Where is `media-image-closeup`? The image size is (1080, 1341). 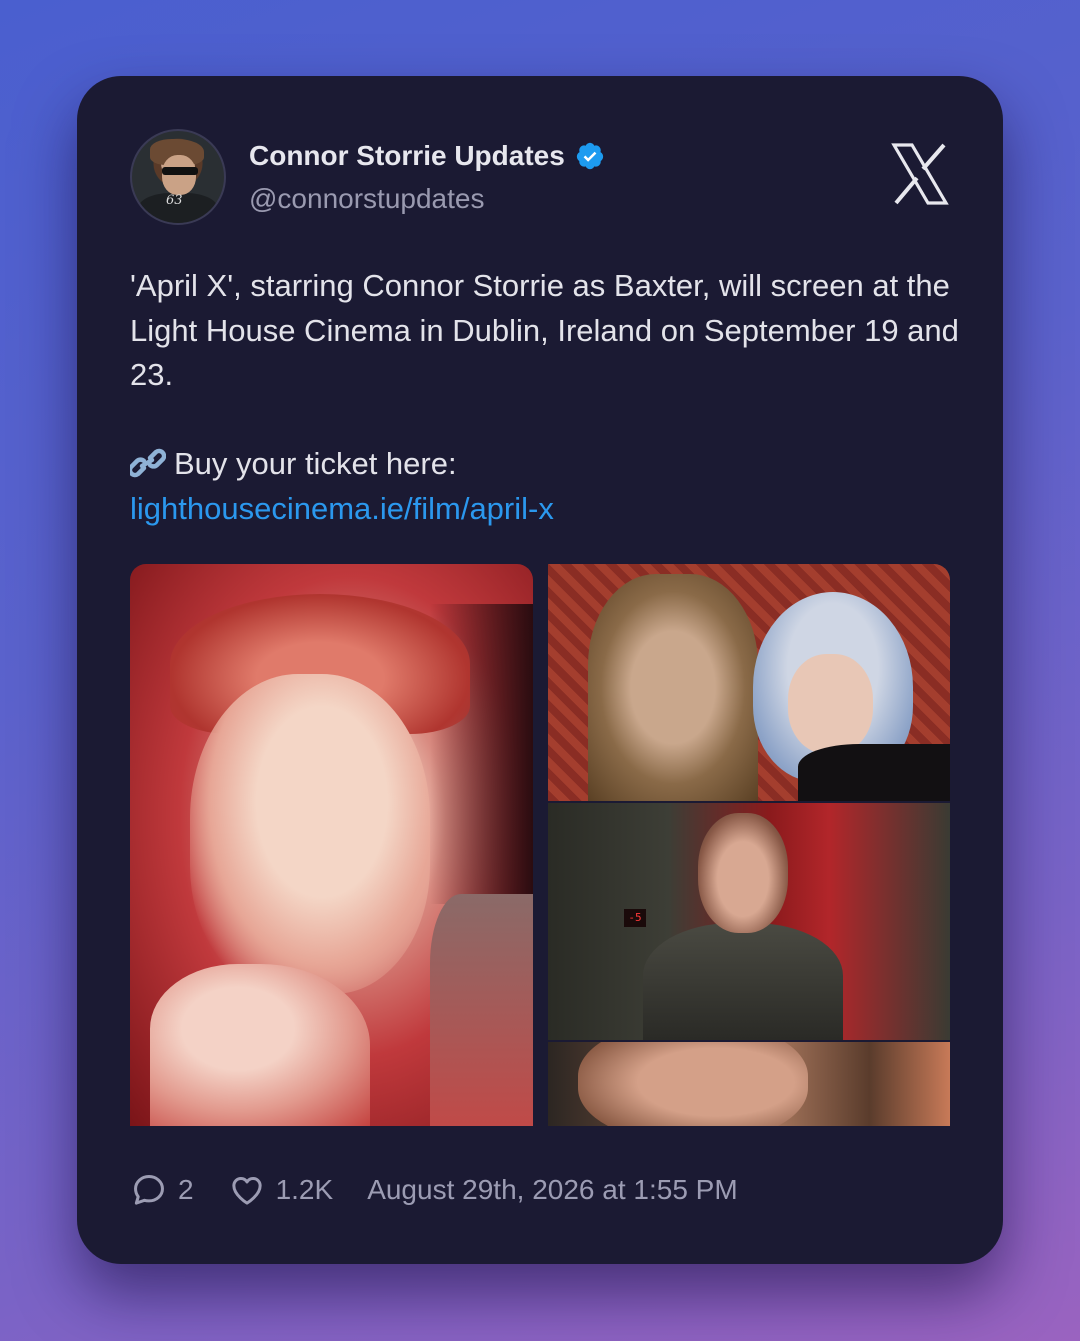 media-image-closeup is located at coordinates (749, 1084).